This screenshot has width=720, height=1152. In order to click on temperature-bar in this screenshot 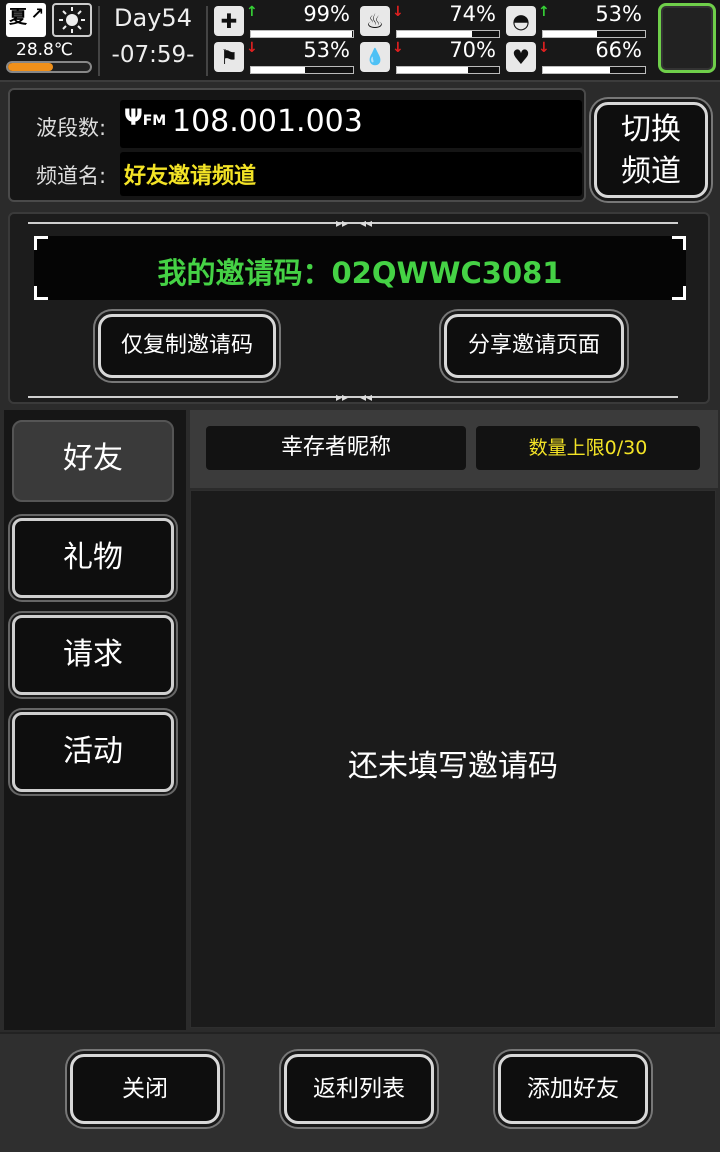, I will do `click(49, 67)`.